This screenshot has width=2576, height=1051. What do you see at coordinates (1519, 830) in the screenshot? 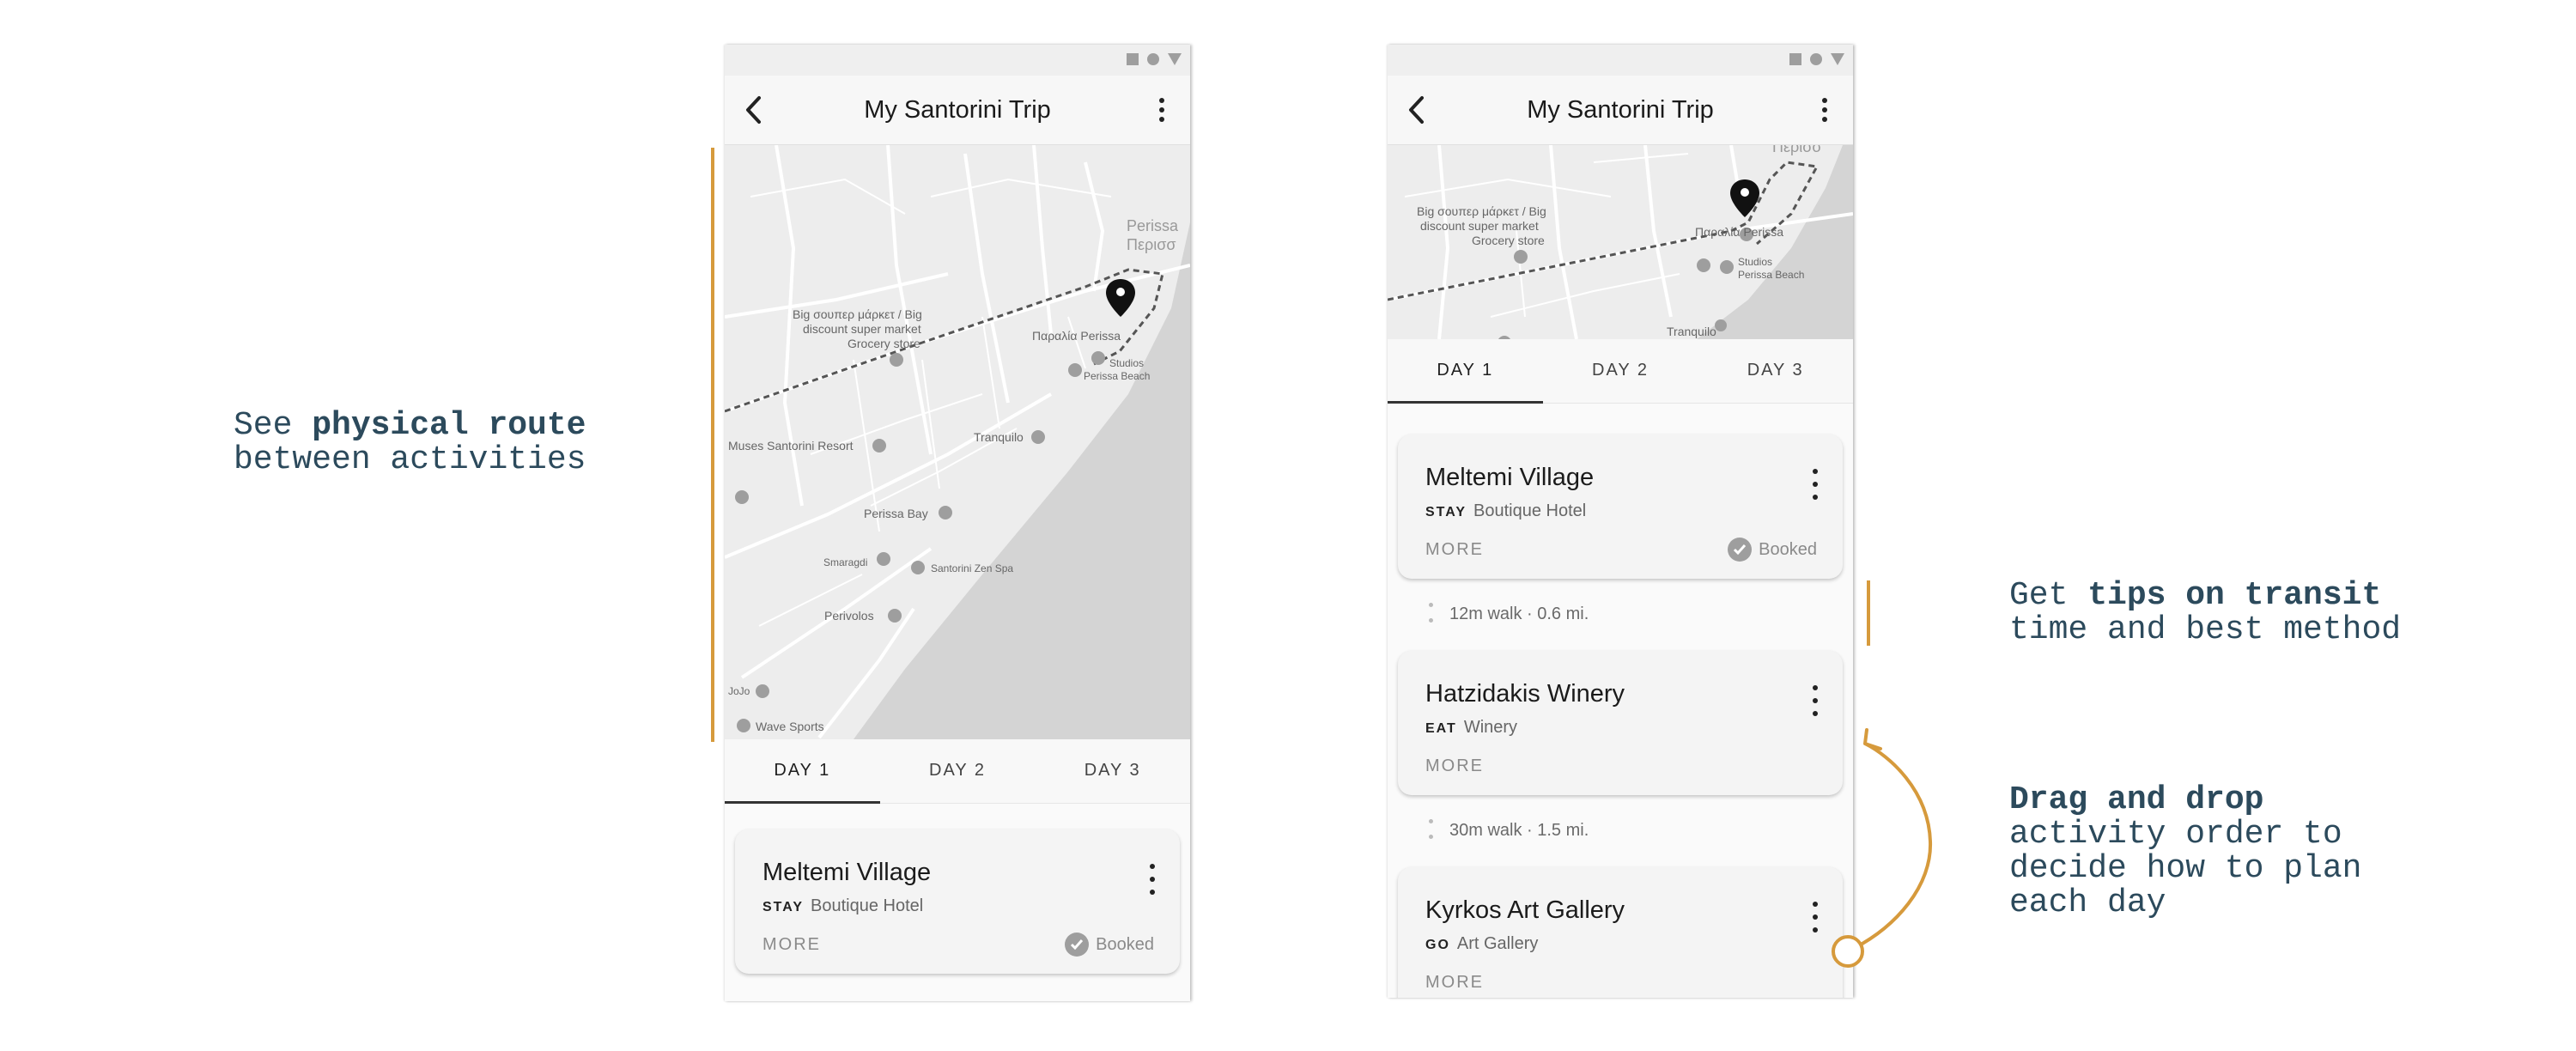
I see `transit-info: 30m walk · 1.5 mi.` at bounding box center [1519, 830].